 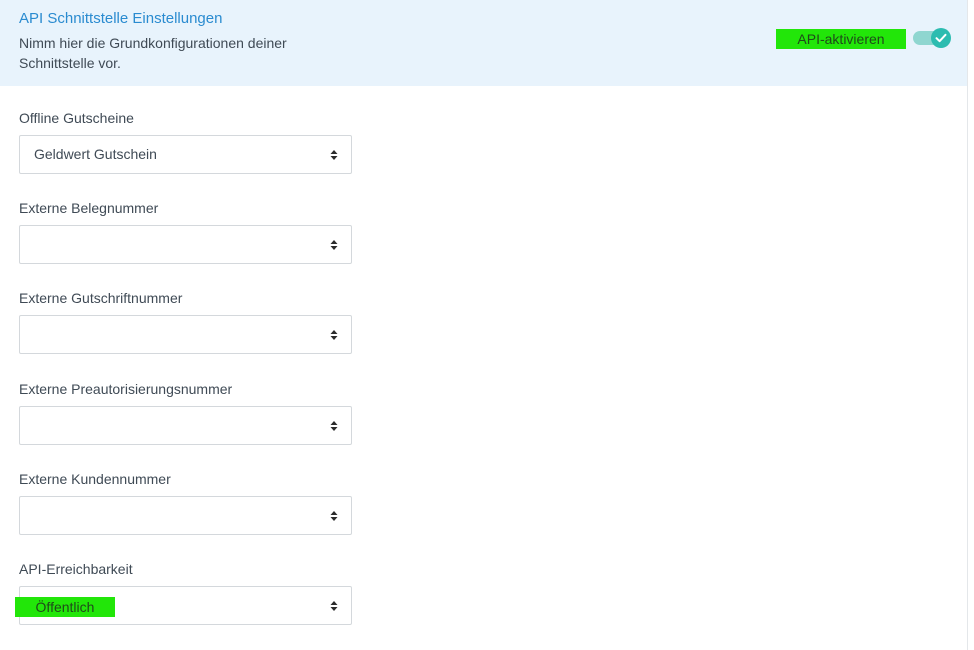 What do you see at coordinates (76, 118) in the screenshot?
I see `offline-vouchers-label: Offline Gutscheine` at bounding box center [76, 118].